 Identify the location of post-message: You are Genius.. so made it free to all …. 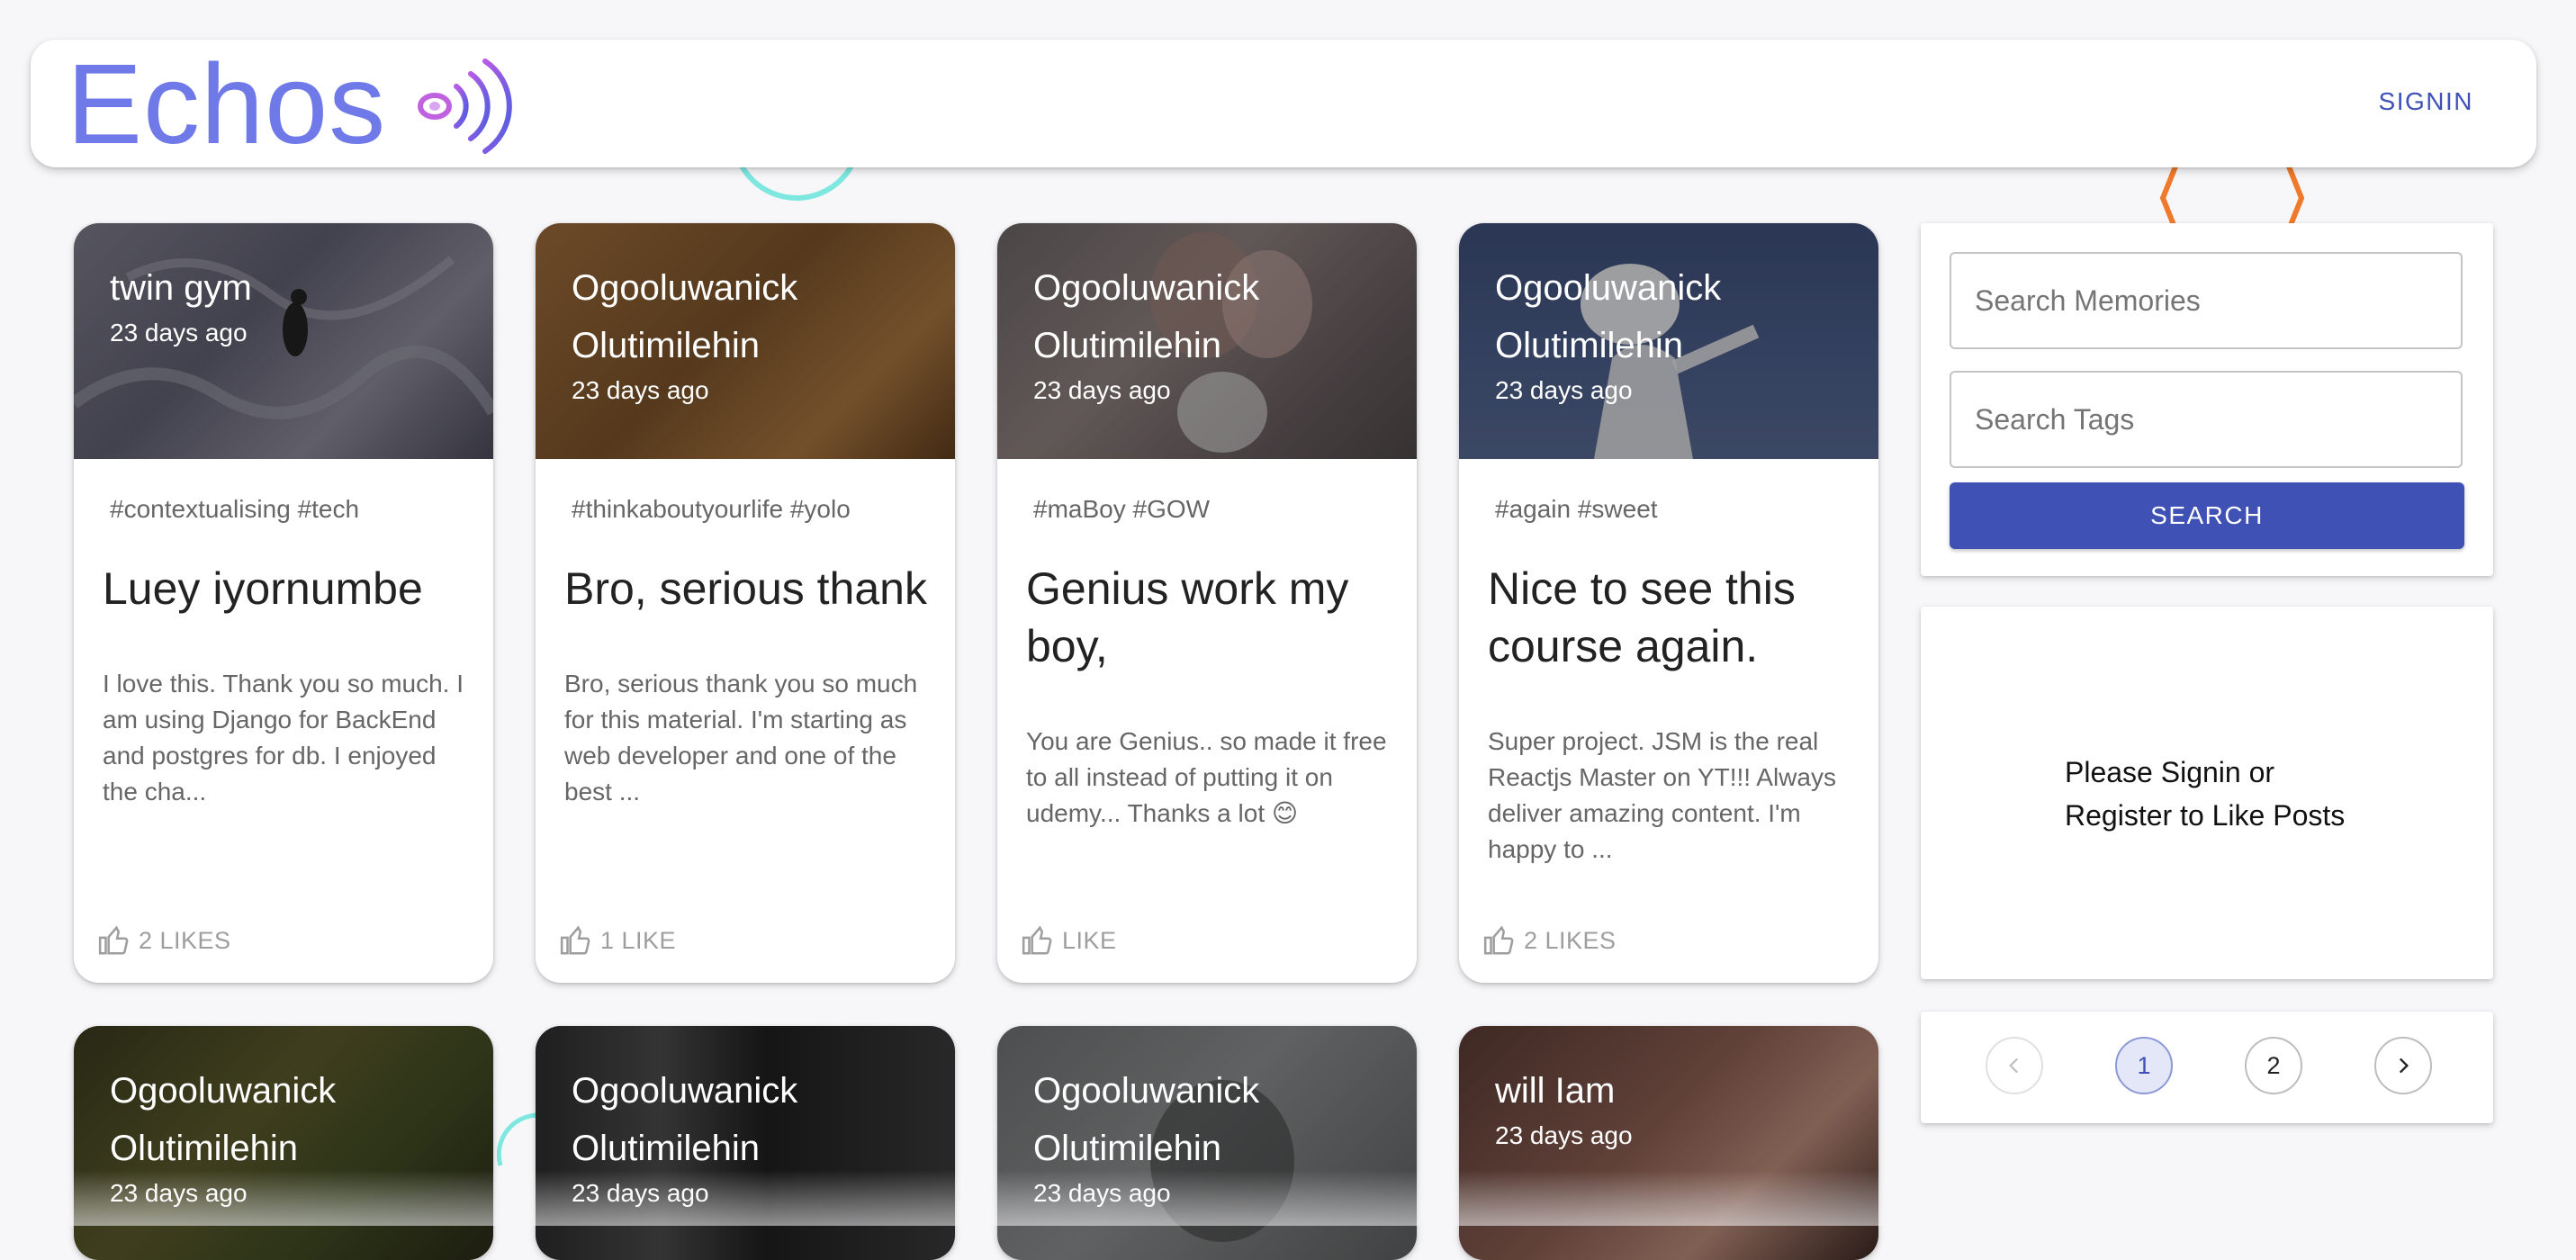
(1206, 777).